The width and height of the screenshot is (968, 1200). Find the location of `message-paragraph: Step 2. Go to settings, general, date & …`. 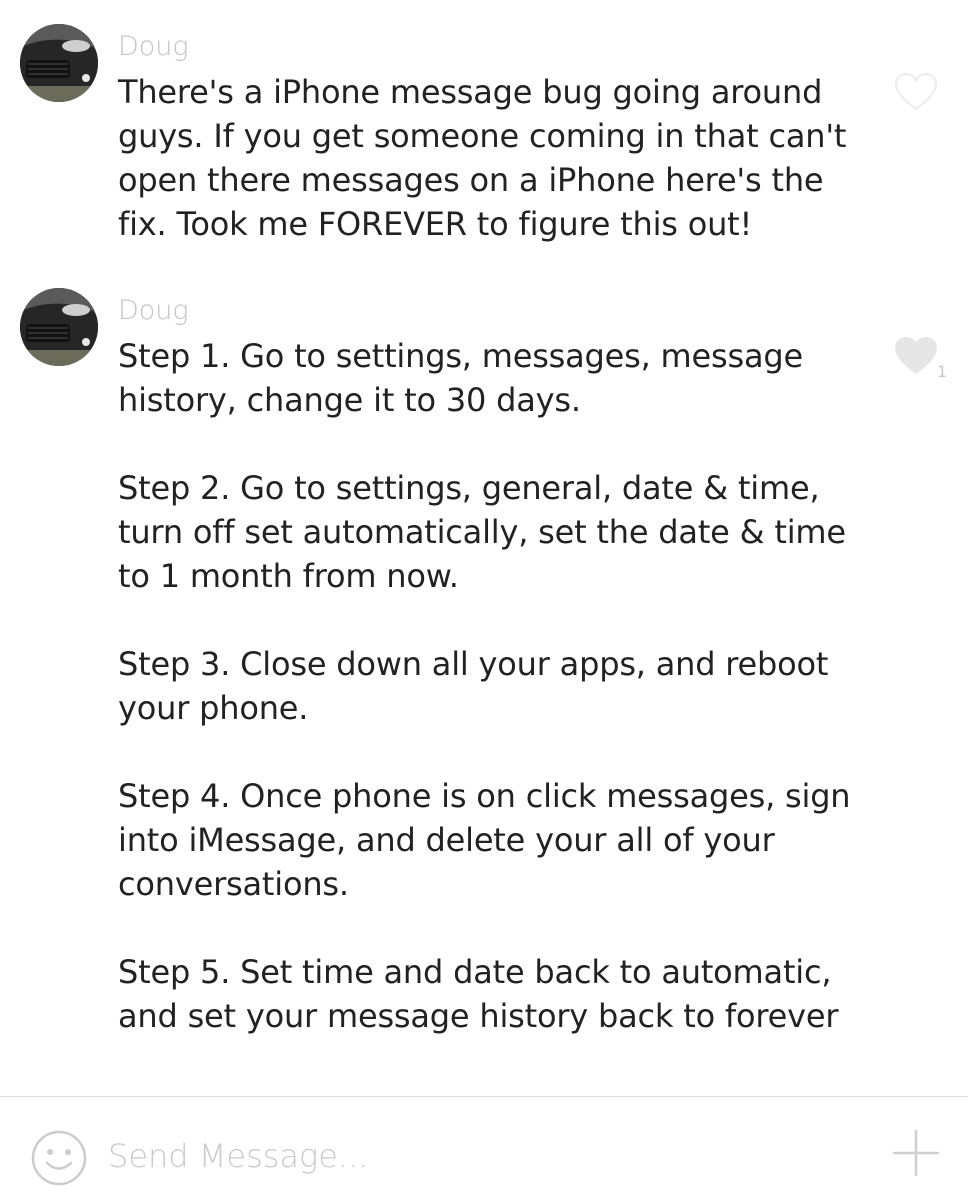

message-paragraph: Step 2. Go to settings, general, date & … is located at coordinates (482, 532).